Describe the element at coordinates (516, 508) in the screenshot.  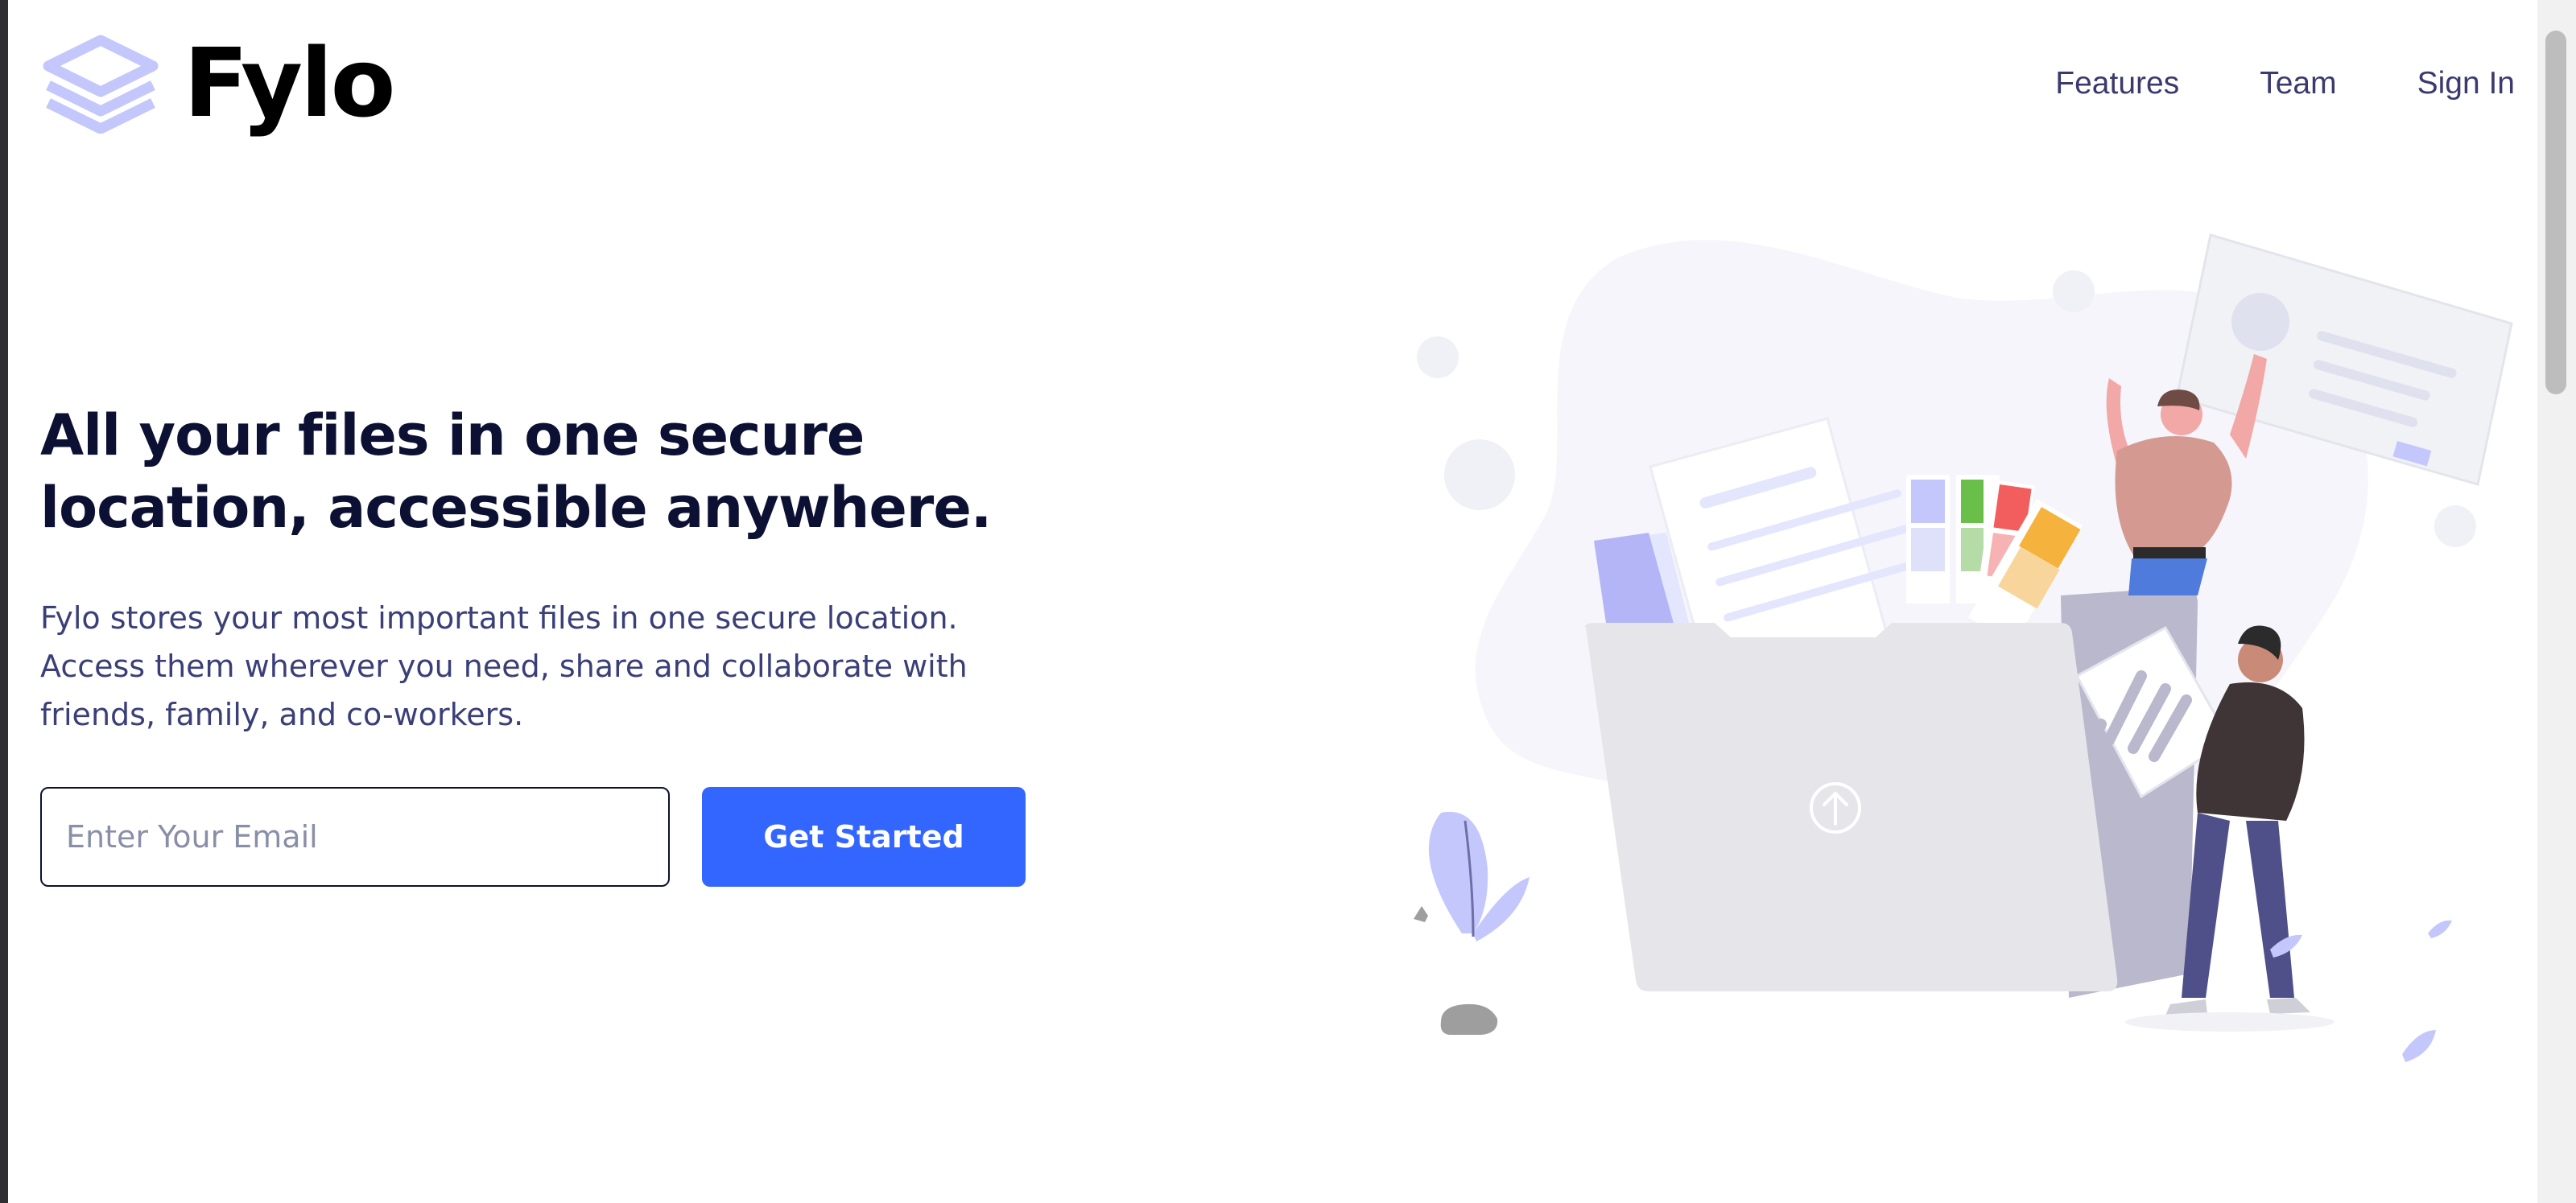
I see `hero-headline-line-2: location, accessible anywhere.` at that location.